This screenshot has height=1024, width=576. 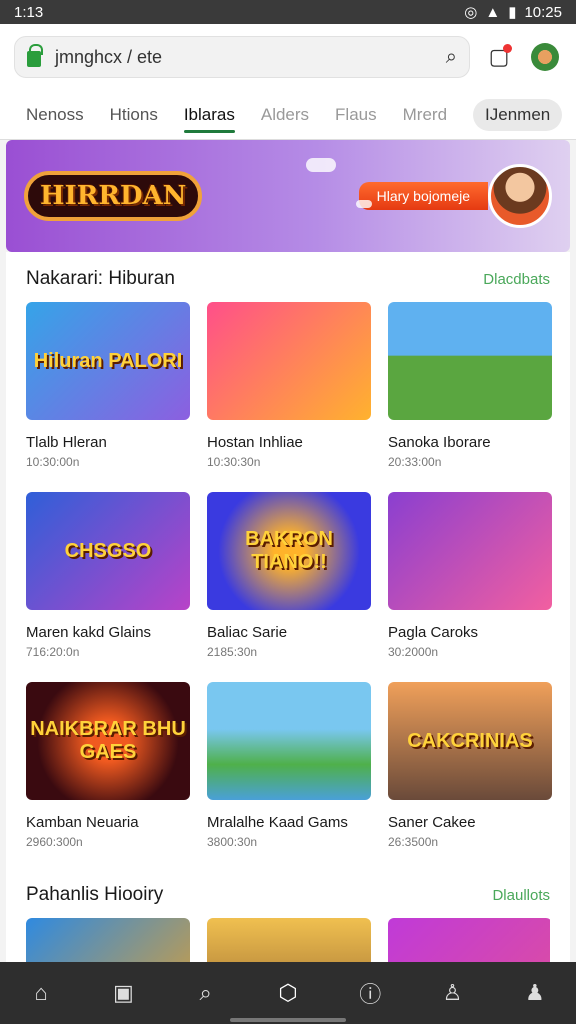 What do you see at coordinates (432, 822) in the screenshot?
I see `game-title: Saner Cakee` at bounding box center [432, 822].